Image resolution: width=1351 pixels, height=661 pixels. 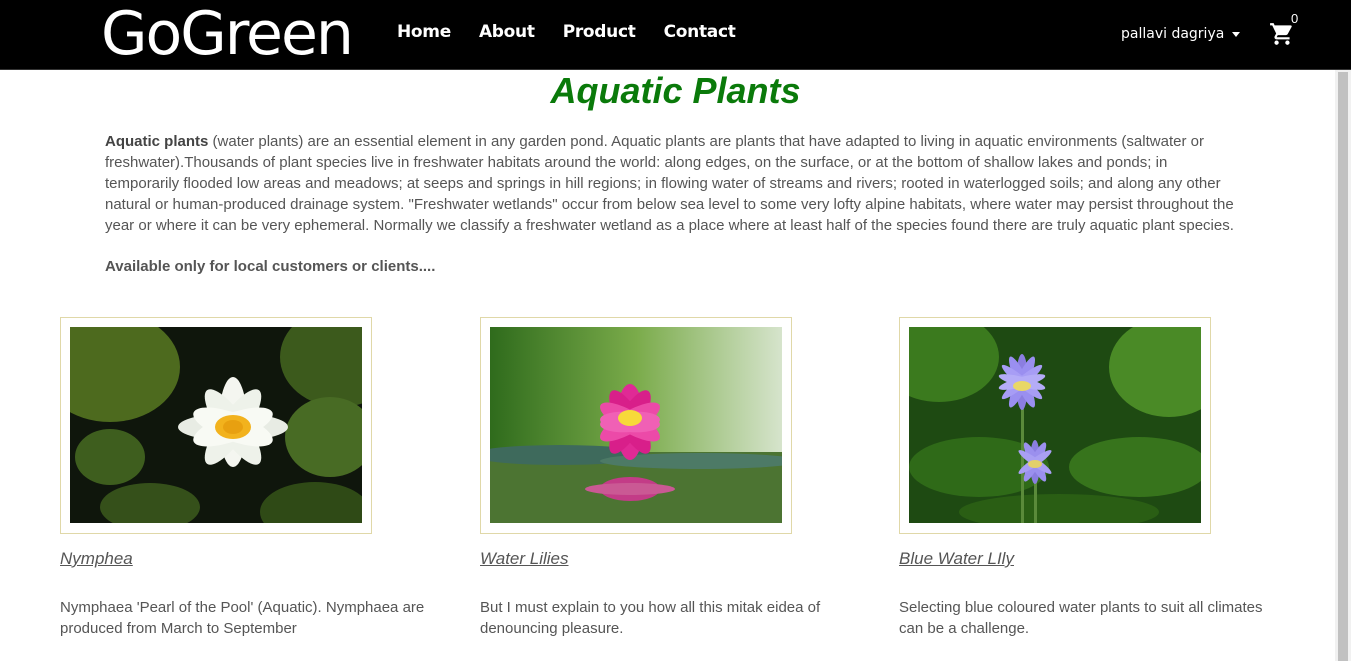 I want to click on user-dropdown: pallavi dagriya, so click(x=1181, y=34).